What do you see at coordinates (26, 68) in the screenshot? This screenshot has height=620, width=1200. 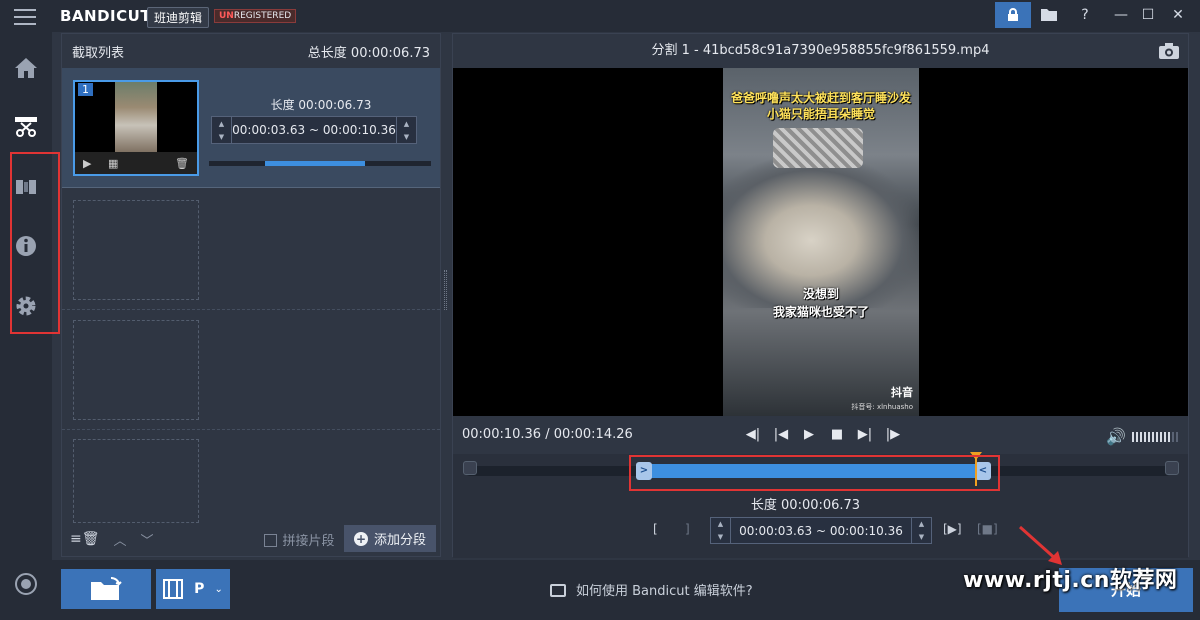 I see `home-icon` at bounding box center [26, 68].